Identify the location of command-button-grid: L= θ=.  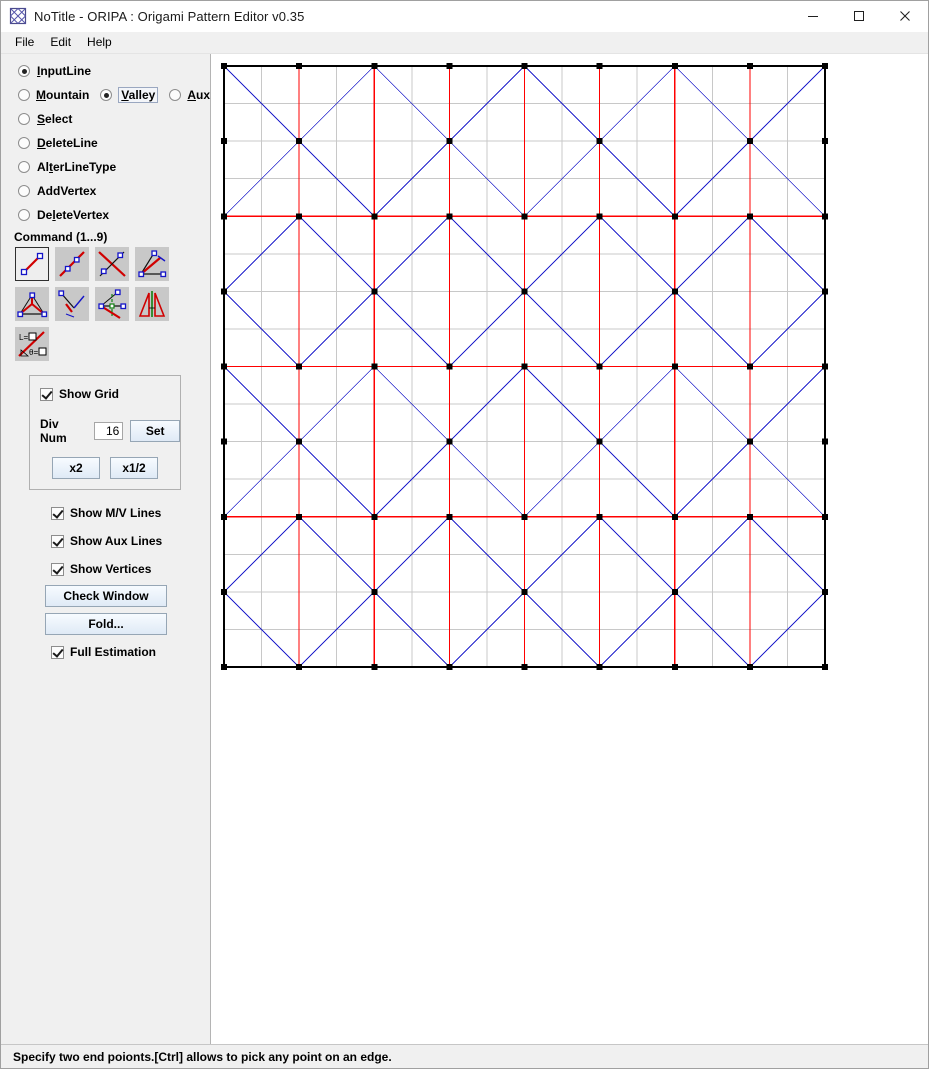
(98, 307).